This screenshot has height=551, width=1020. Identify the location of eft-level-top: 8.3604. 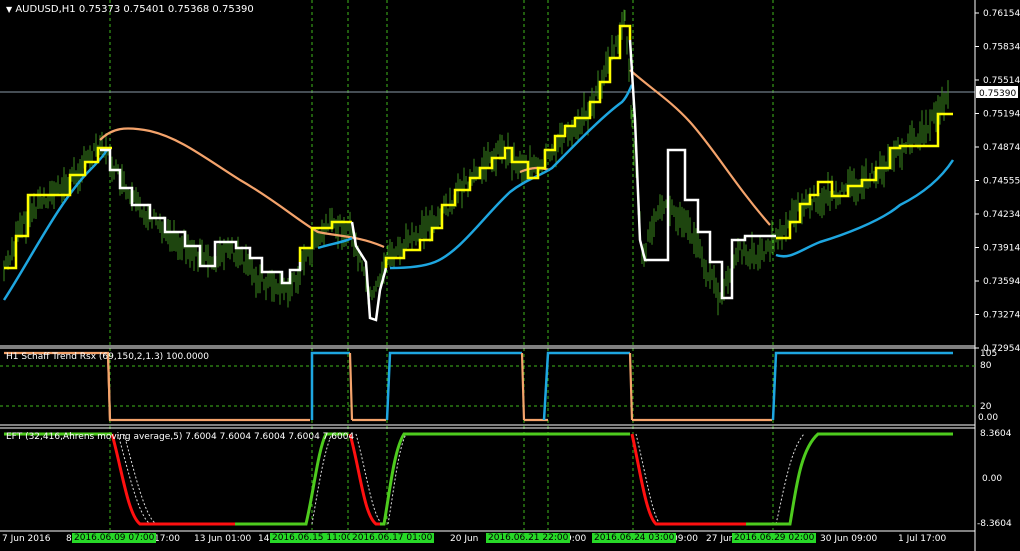
(996, 434).